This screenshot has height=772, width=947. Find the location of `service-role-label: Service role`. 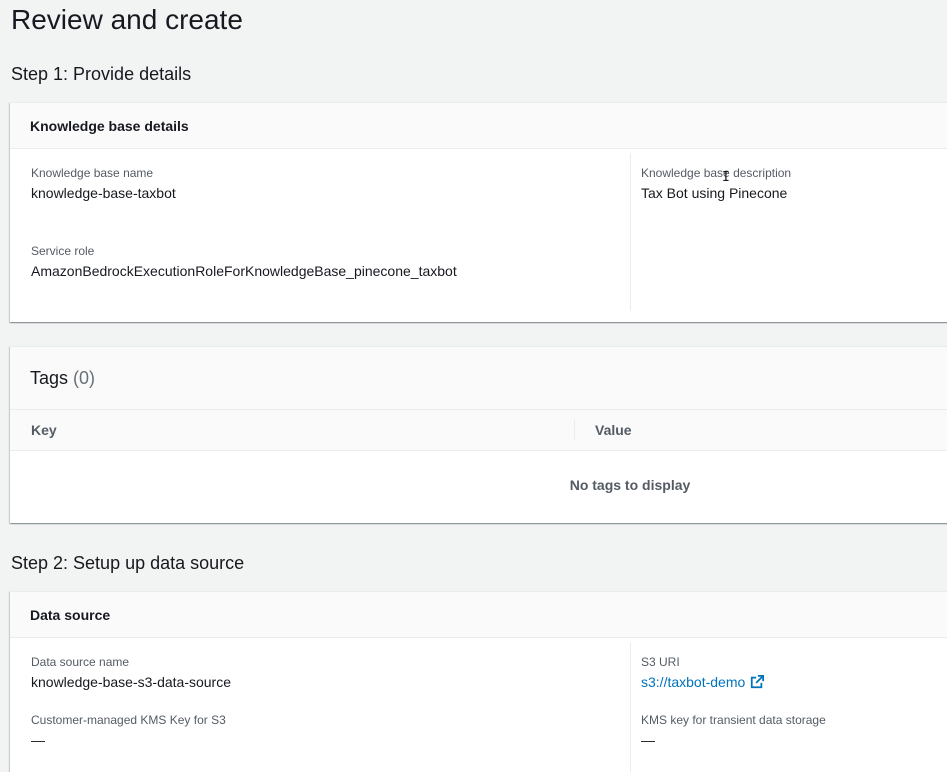

service-role-label: Service role is located at coordinates (63, 251).